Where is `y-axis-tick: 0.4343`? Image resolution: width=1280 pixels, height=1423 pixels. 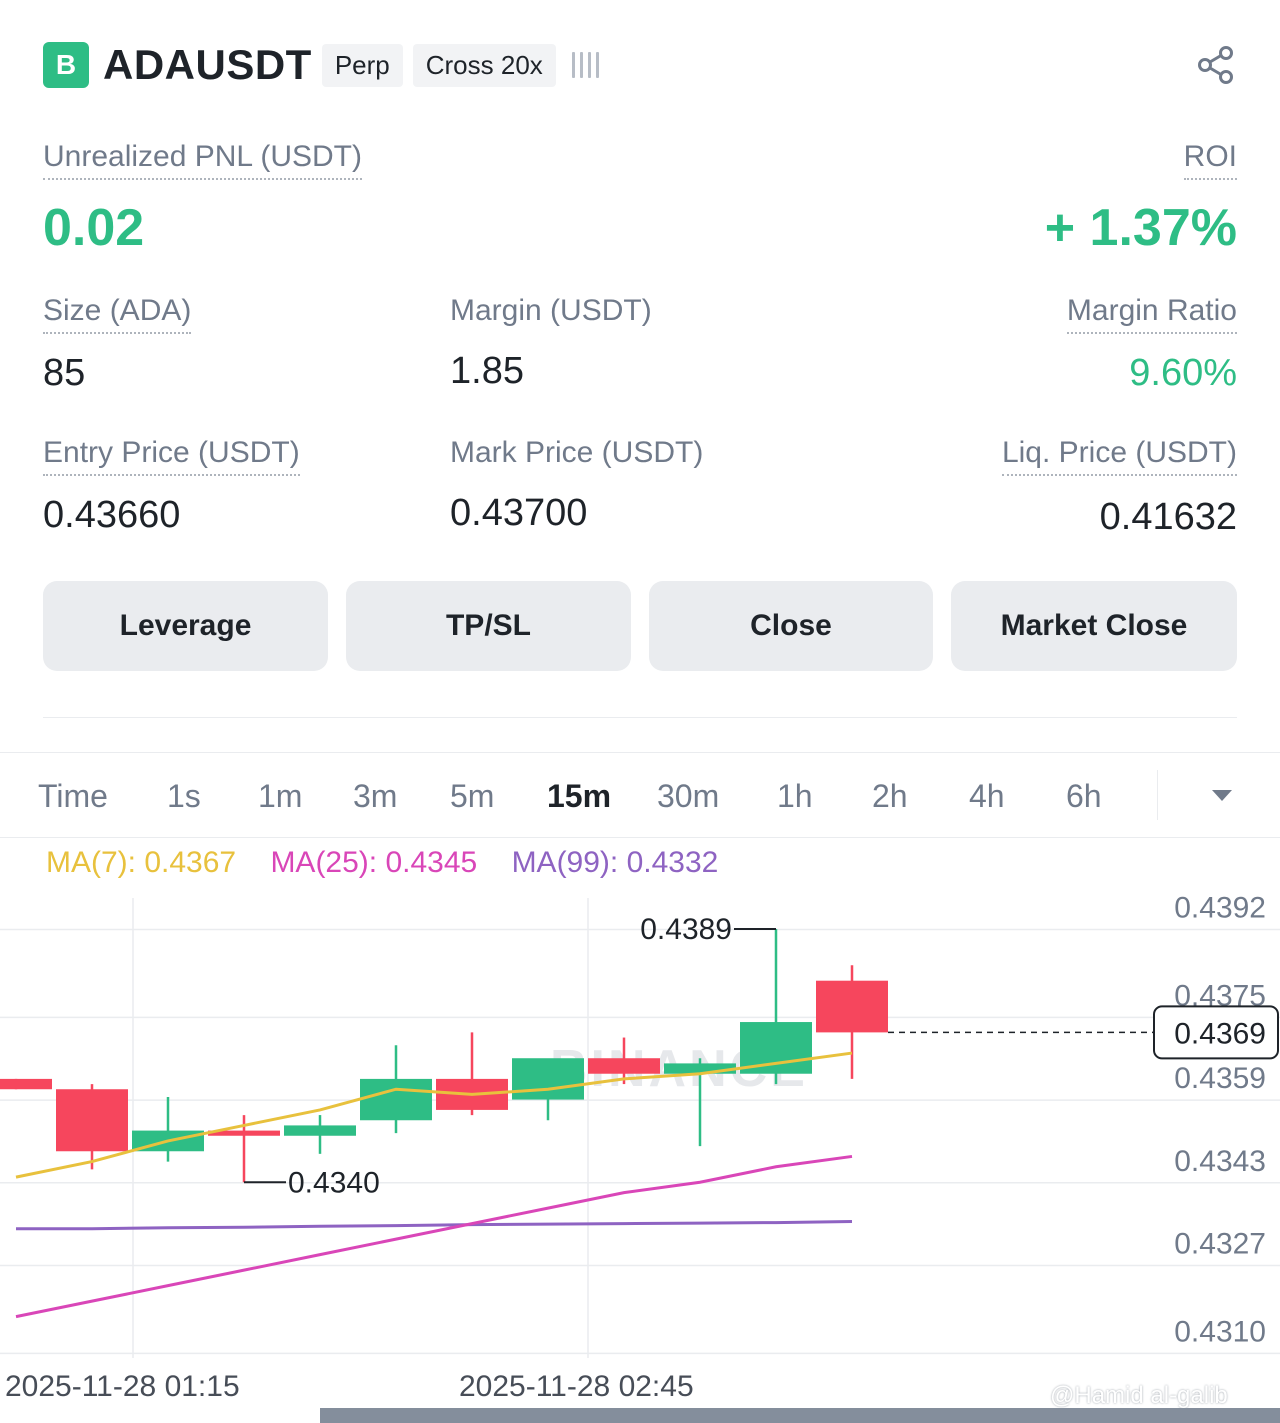
y-axis-tick: 0.4343 is located at coordinates (1220, 1161).